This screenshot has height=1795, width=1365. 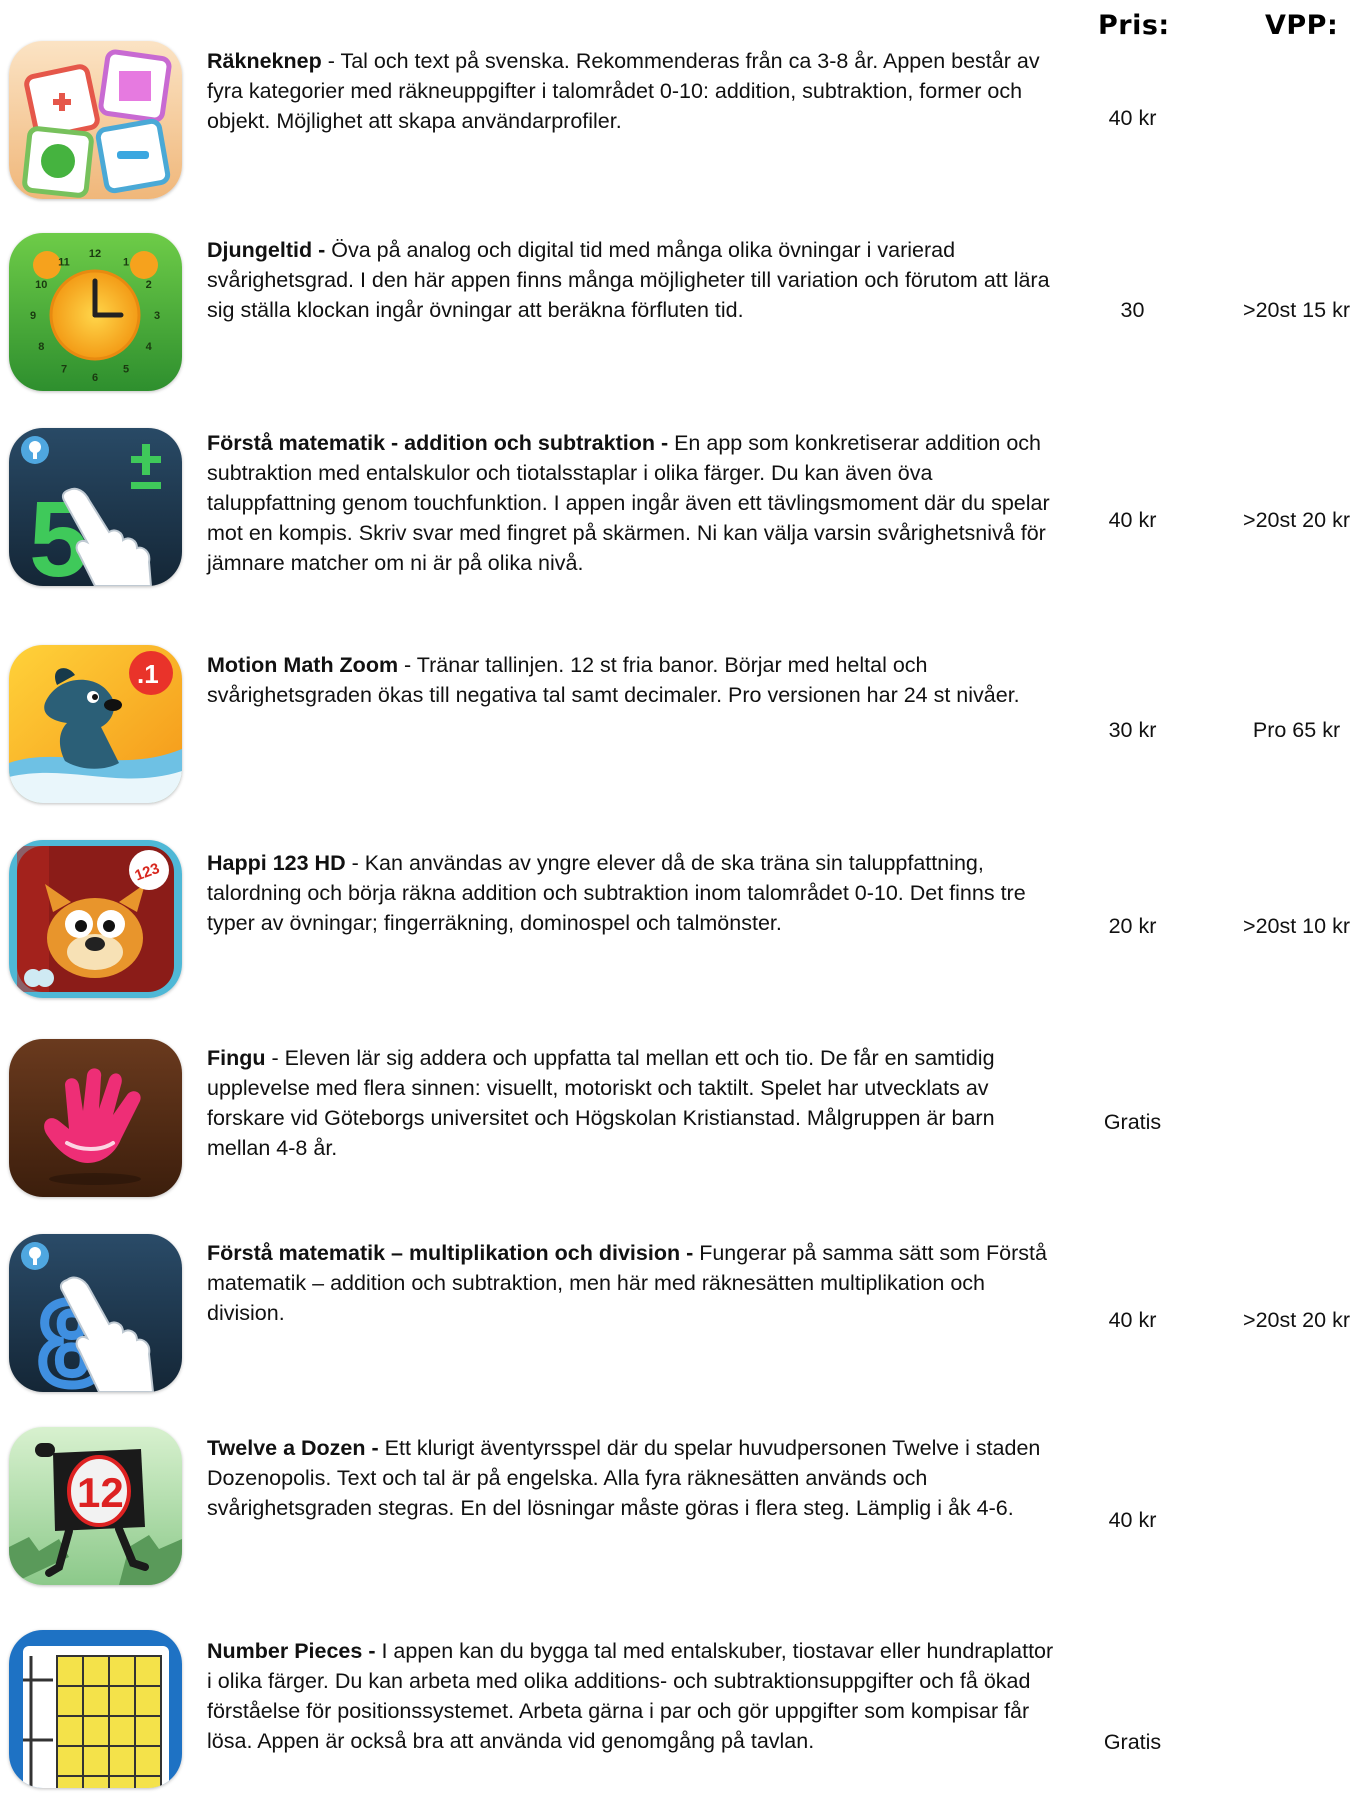 What do you see at coordinates (157, 316) in the screenshot?
I see `clock-numeral: 3` at bounding box center [157, 316].